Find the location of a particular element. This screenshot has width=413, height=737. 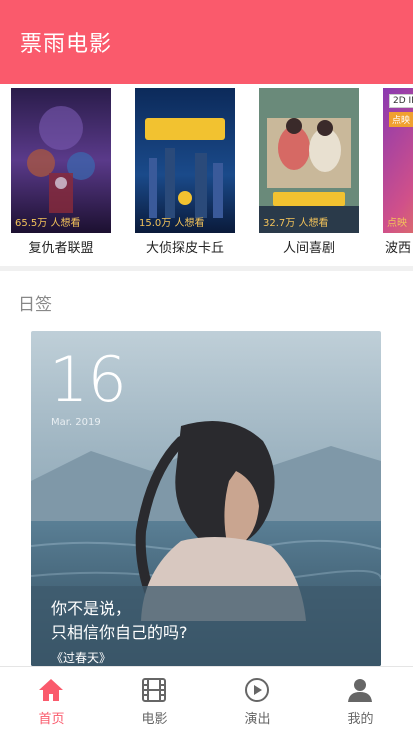

play-circle-icon is located at coordinates (257, 690).